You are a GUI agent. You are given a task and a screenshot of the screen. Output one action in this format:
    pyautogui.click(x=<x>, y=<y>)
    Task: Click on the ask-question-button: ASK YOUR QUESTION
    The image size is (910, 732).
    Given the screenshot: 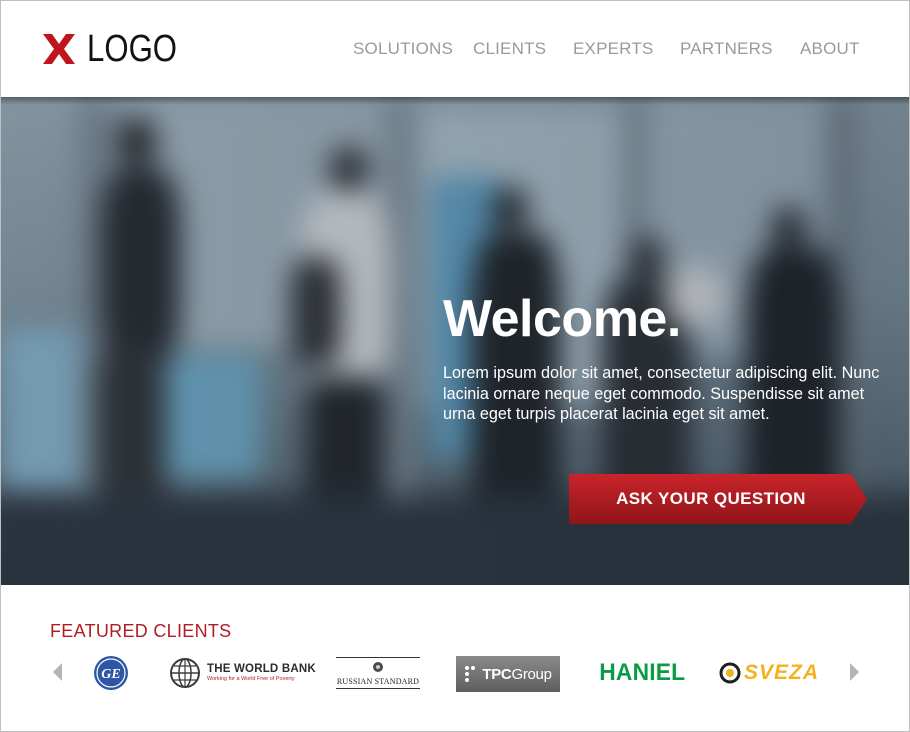 What is the action you would take?
    pyautogui.click(x=718, y=499)
    